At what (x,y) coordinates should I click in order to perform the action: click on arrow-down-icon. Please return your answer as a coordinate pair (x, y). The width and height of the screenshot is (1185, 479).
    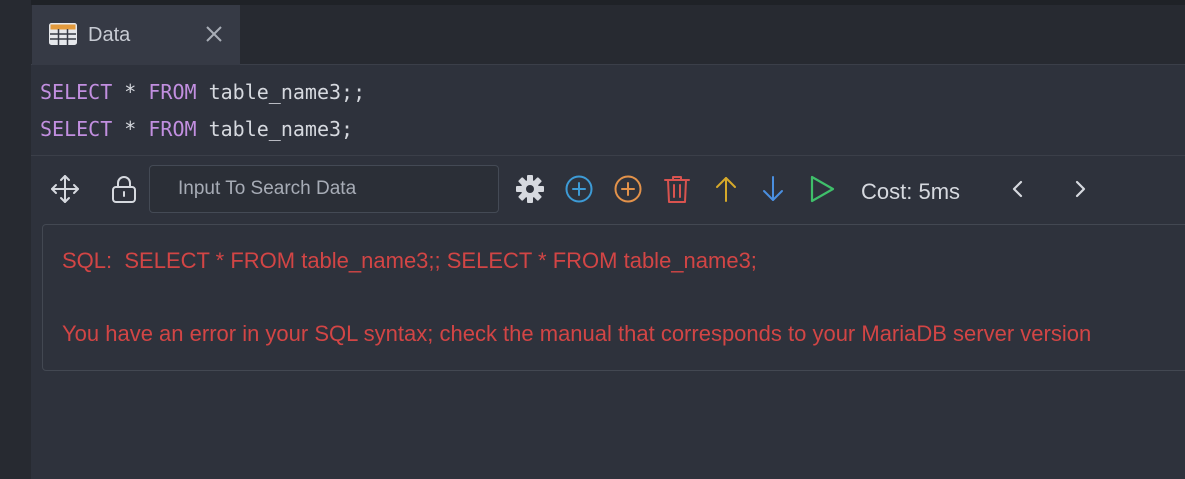
    Looking at the image, I should click on (773, 189).